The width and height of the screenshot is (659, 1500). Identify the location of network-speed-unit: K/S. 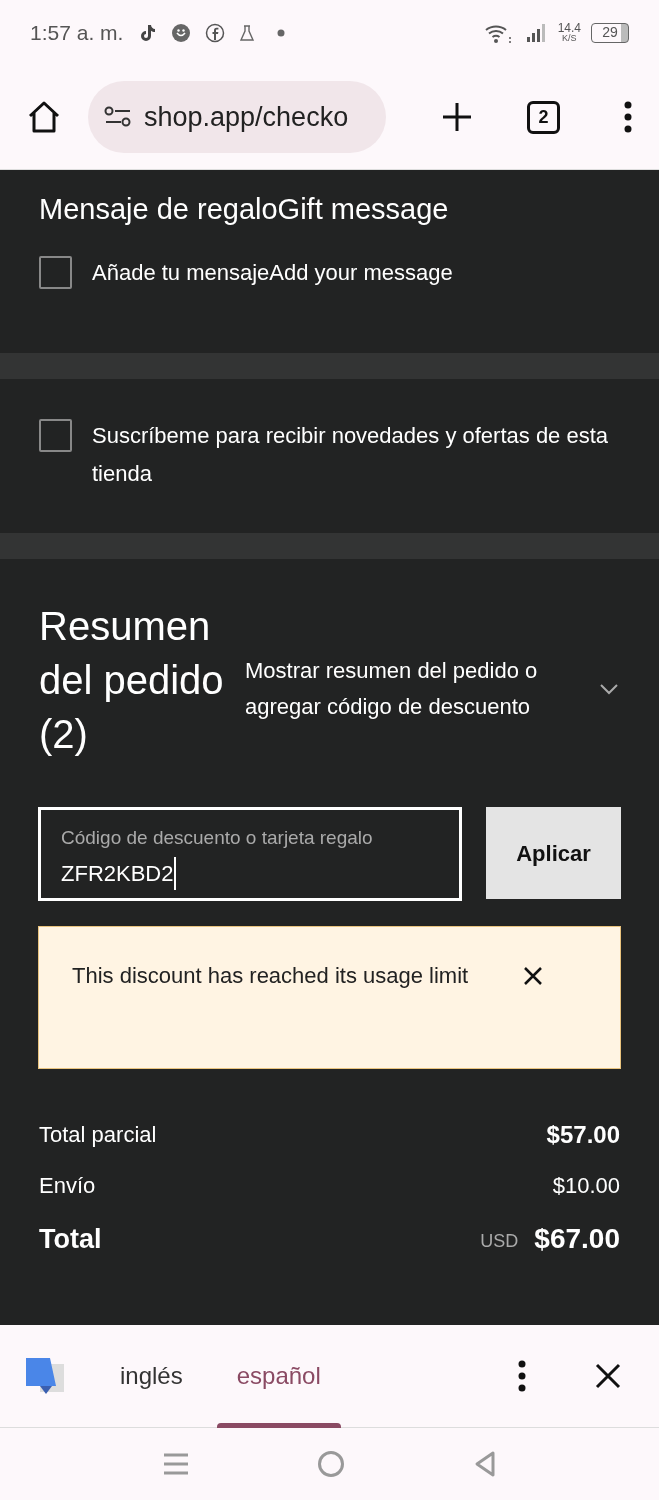
(569, 38).